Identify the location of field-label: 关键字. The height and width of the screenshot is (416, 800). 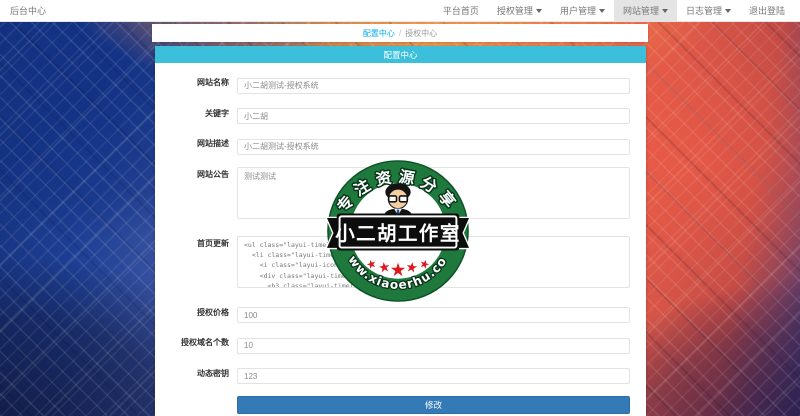
(217, 113).